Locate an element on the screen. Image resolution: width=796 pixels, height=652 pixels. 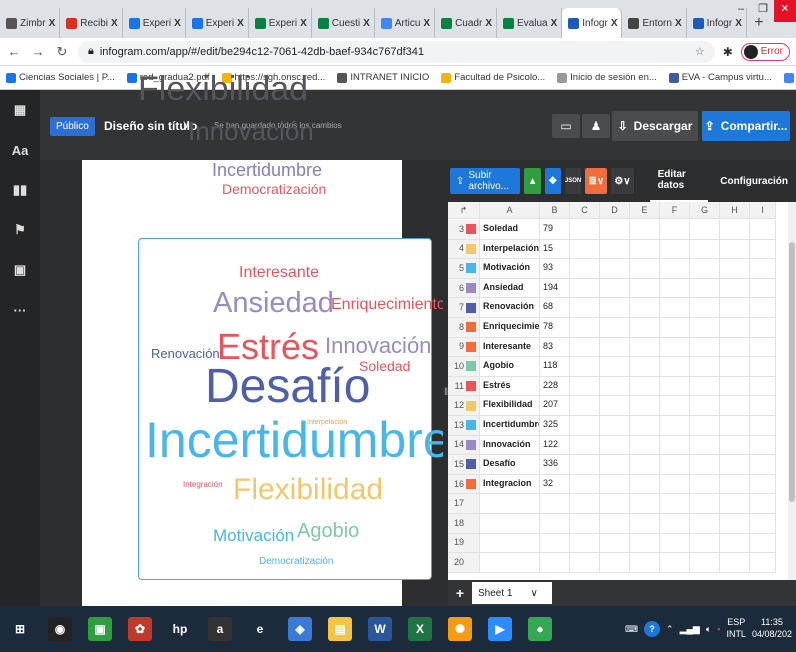
cell-value: 83 is located at coordinates (555, 347).